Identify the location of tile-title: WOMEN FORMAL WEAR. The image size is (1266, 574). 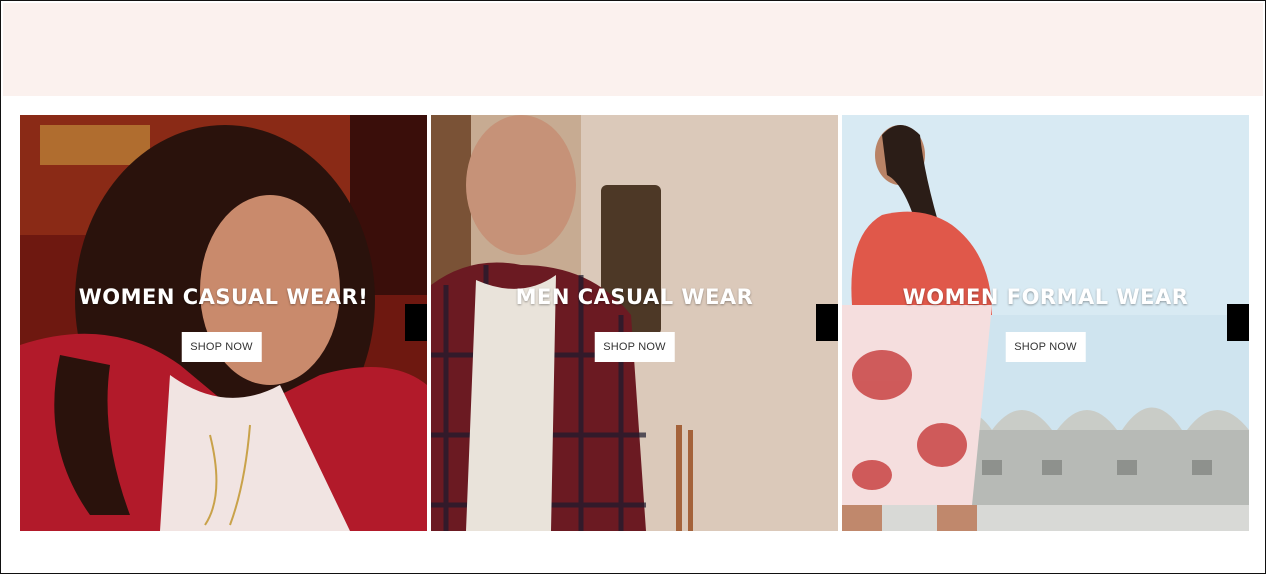
(1045, 297).